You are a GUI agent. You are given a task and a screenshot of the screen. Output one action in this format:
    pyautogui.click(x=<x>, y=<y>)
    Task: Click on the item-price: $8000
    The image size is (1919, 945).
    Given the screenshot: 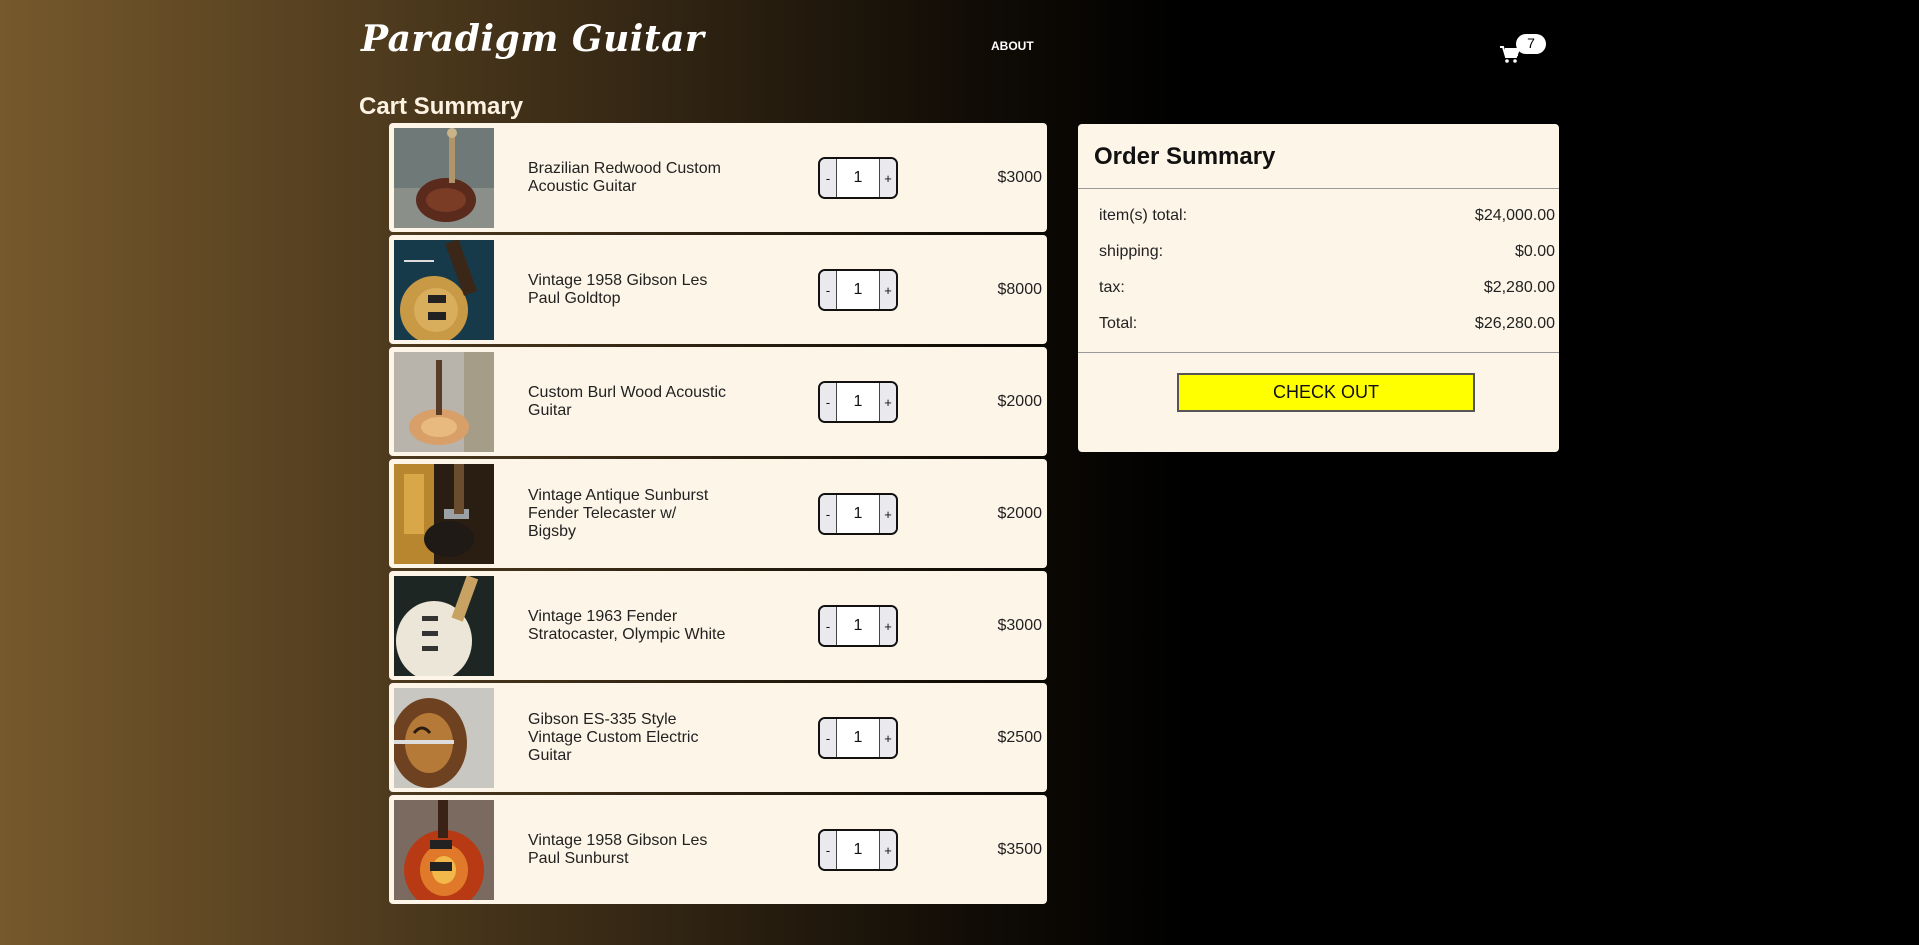 What is the action you would take?
    pyautogui.click(x=1020, y=289)
    